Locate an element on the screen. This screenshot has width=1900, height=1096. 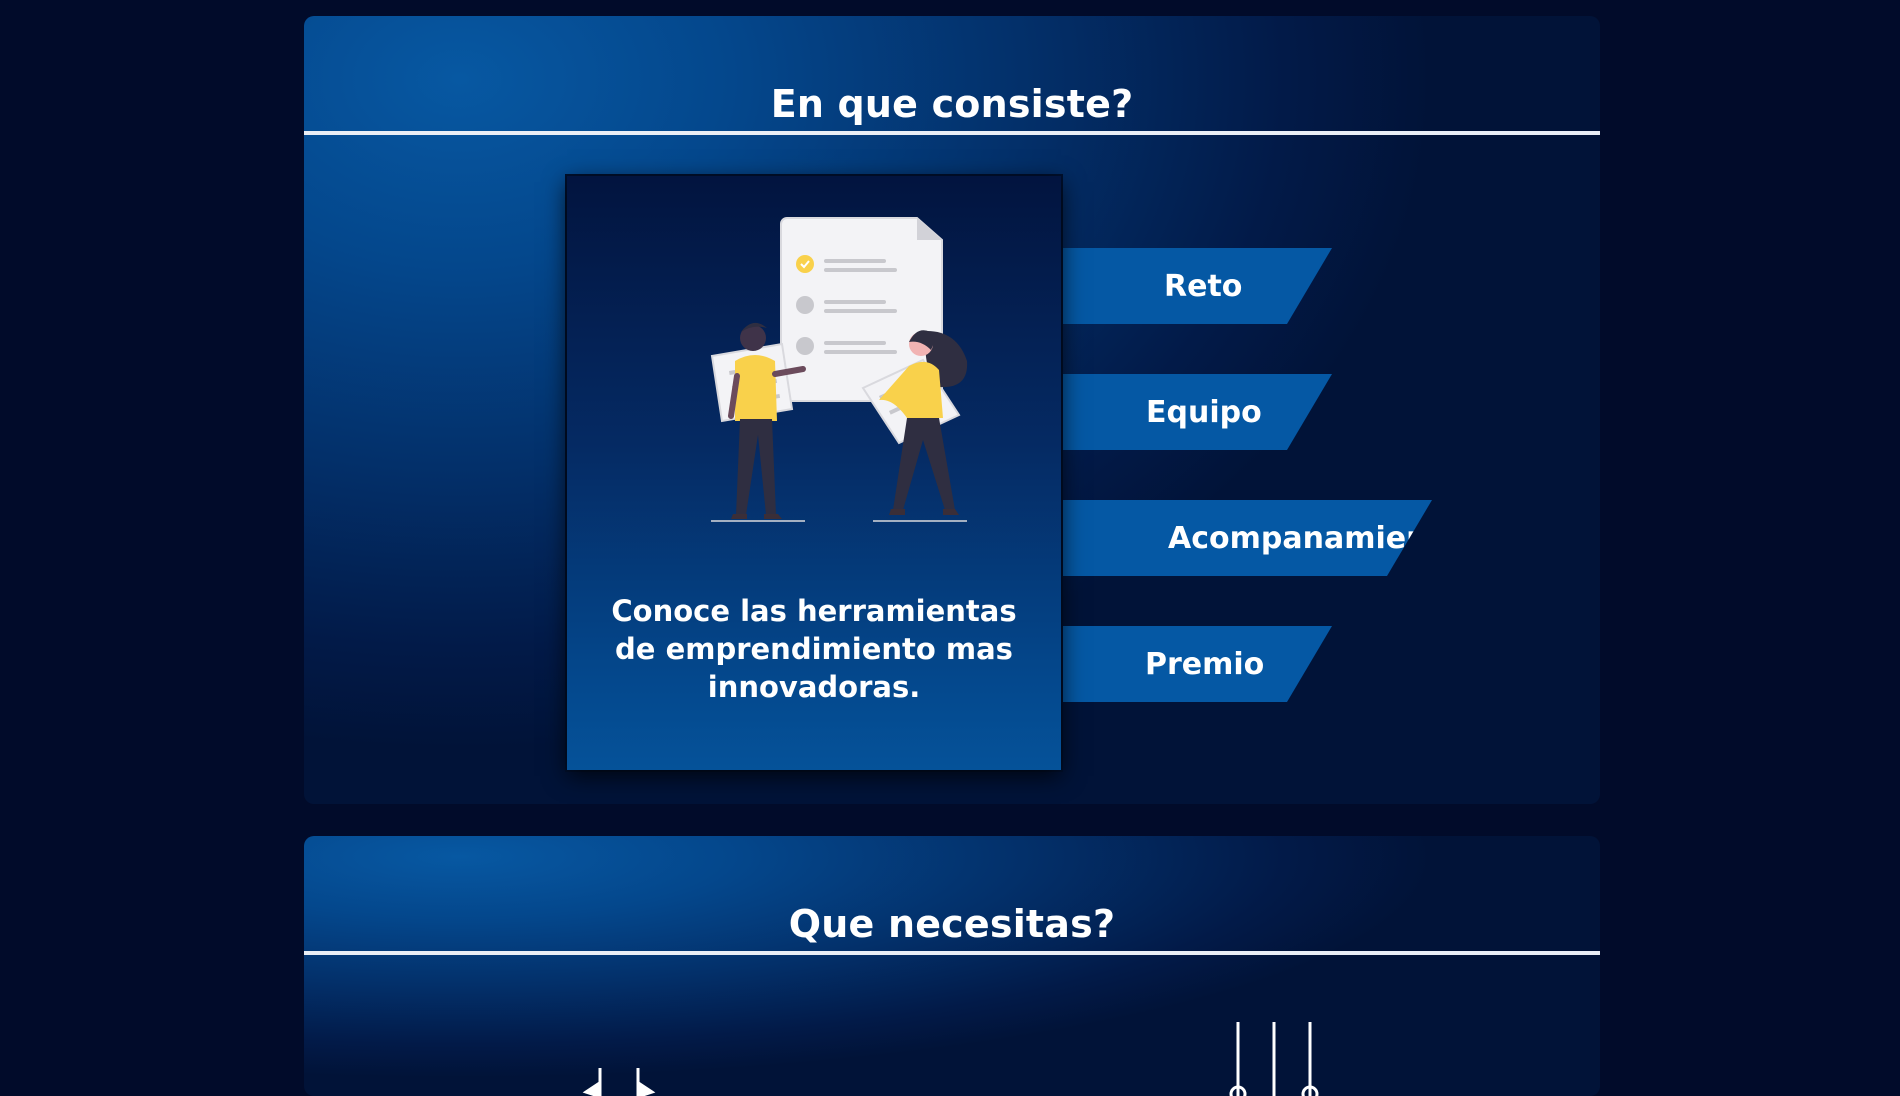
section-title: En que consiste? is located at coordinates (952, 103).